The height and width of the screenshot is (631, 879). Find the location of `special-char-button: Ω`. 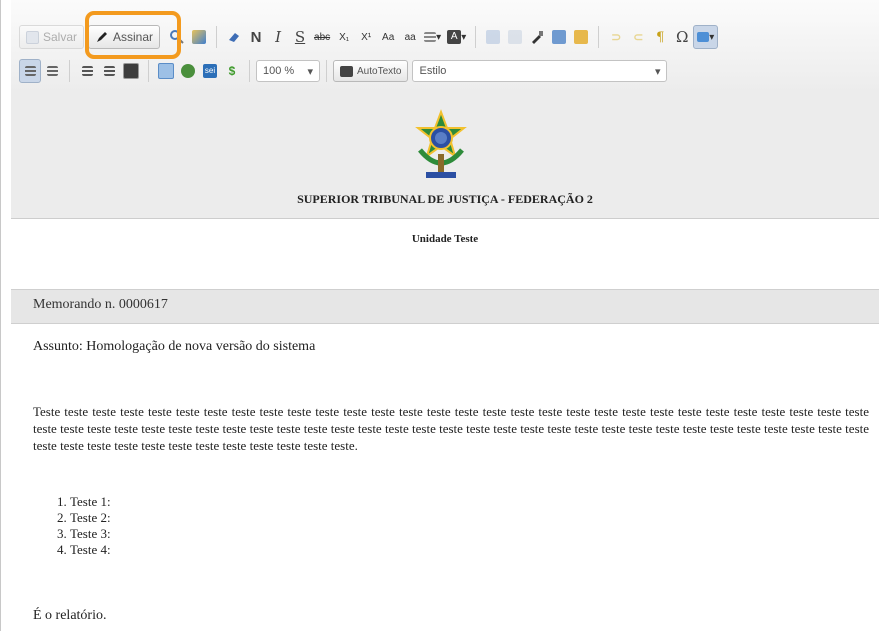

special-char-button: Ω is located at coordinates (682, 37).